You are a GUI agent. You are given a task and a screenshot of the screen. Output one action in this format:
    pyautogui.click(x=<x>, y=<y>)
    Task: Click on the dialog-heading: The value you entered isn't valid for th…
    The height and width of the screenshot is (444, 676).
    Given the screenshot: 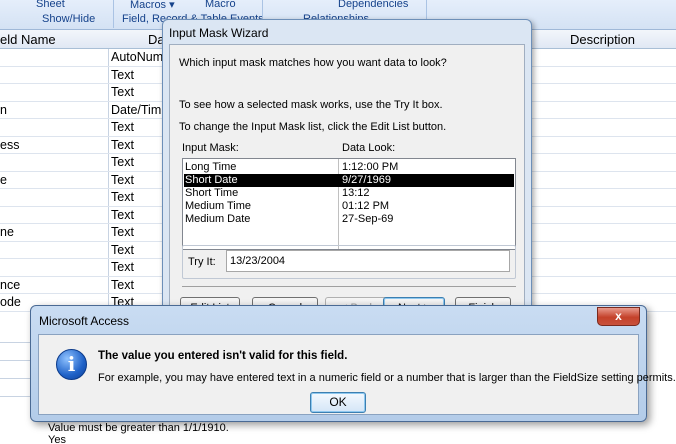 What is the action you would take?
    pyautogui.click(x=223, y=356)
    